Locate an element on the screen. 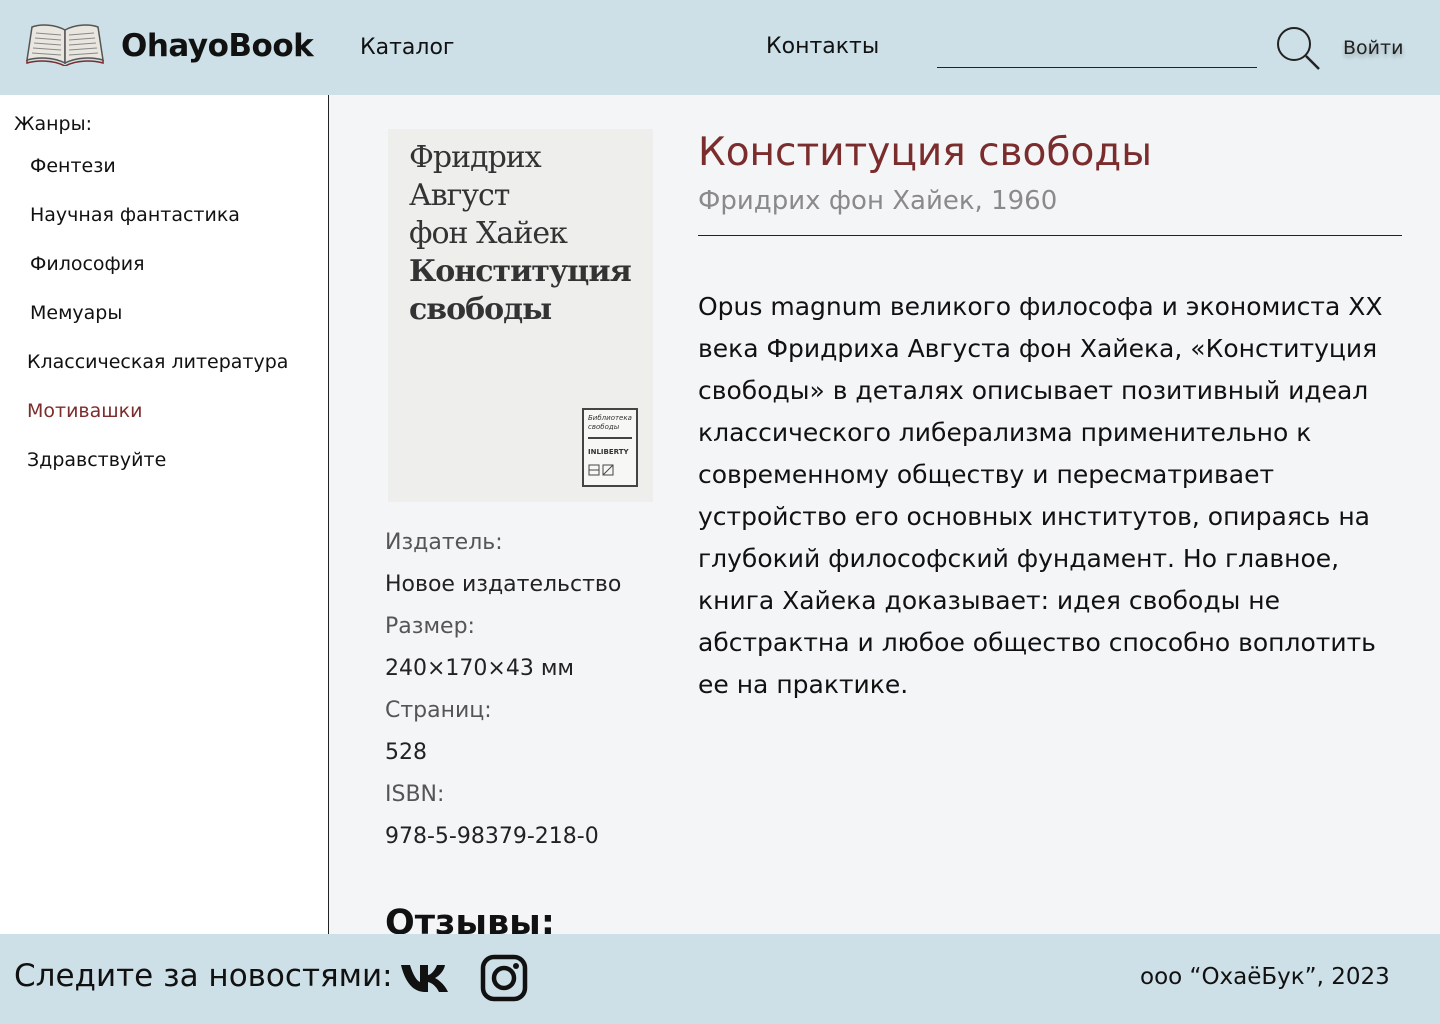 The height and width of the screenshot is (1024, 1440). book-author-year: Фридрих фон Хайек, 1960 is located at coordinates (878, 201).